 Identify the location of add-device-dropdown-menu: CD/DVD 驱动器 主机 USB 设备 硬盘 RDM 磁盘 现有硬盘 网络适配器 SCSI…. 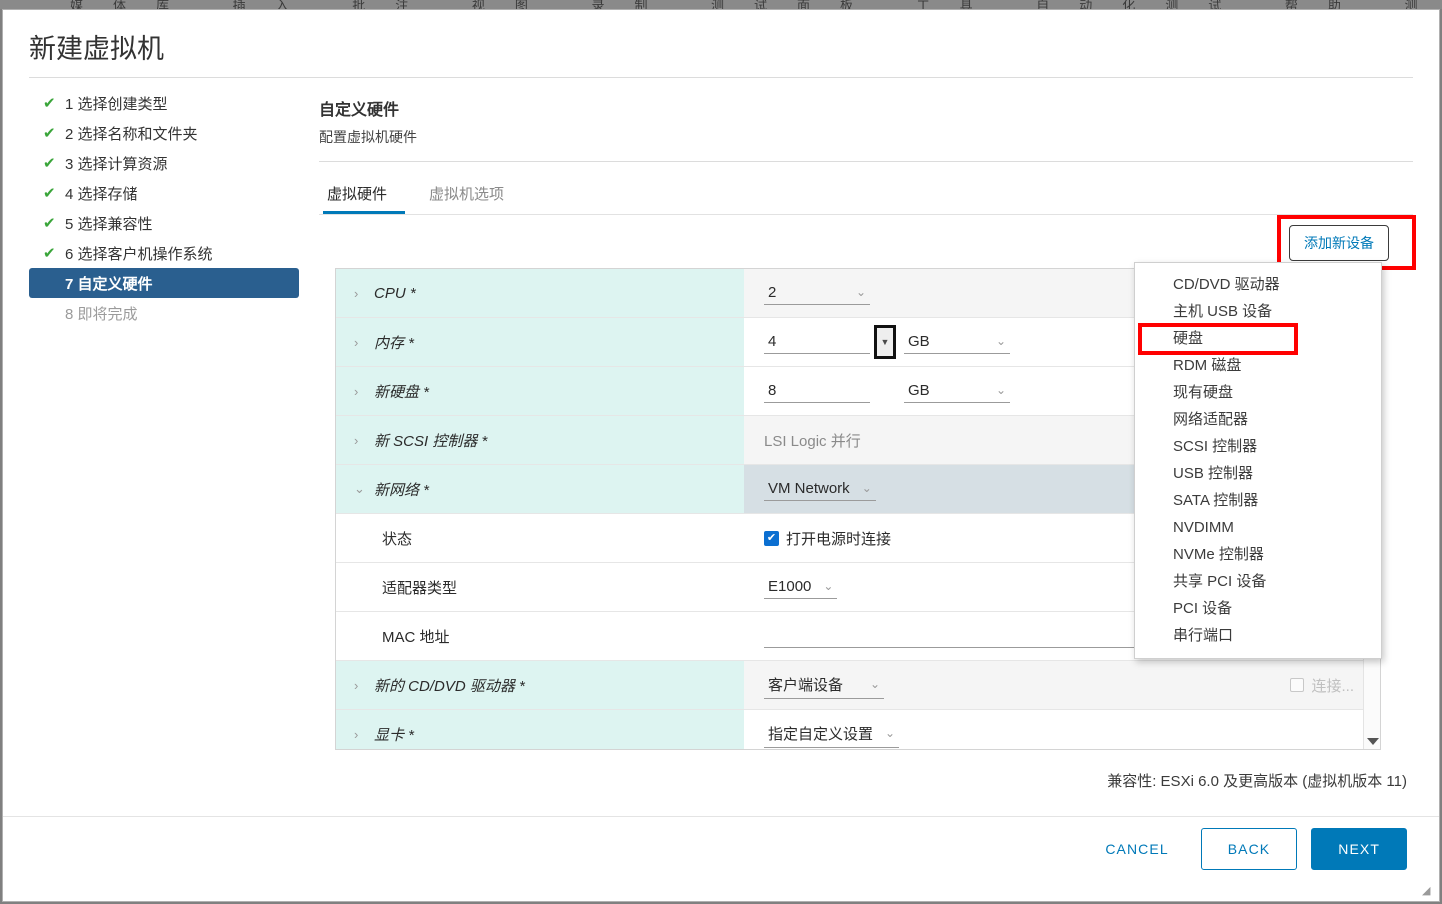
(1258, 460).